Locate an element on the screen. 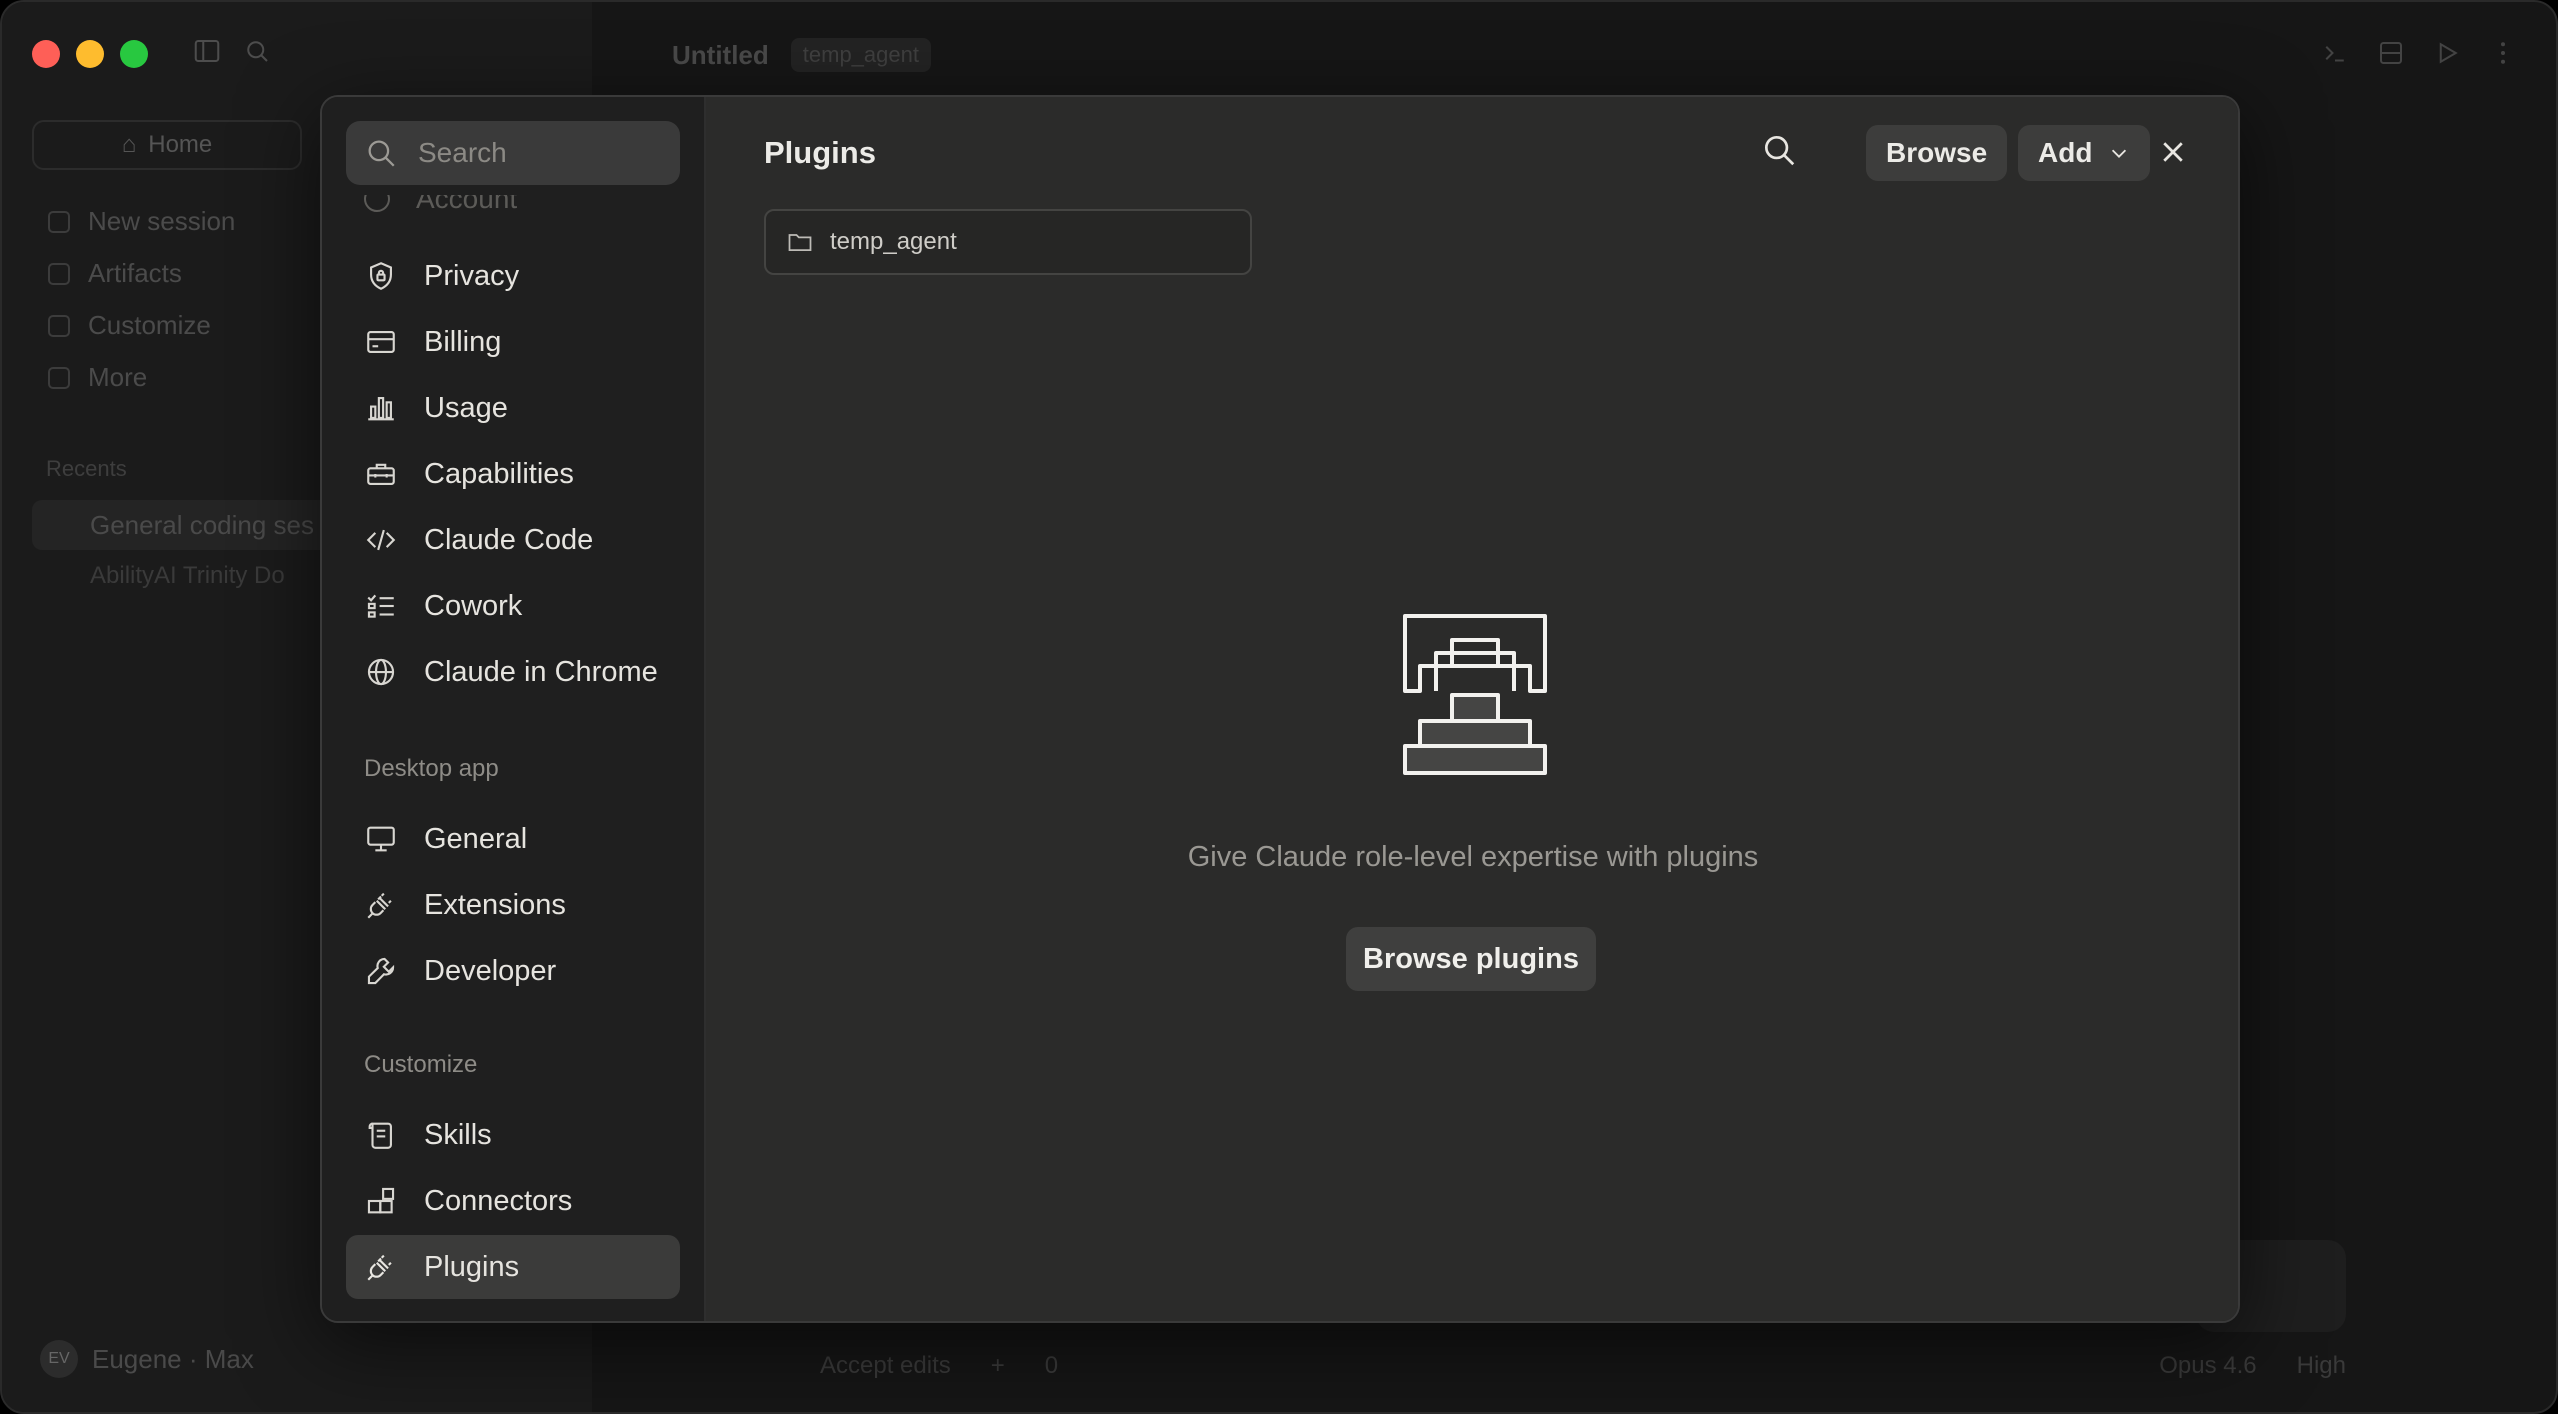  code-icon is located at coordinates (381, 540).